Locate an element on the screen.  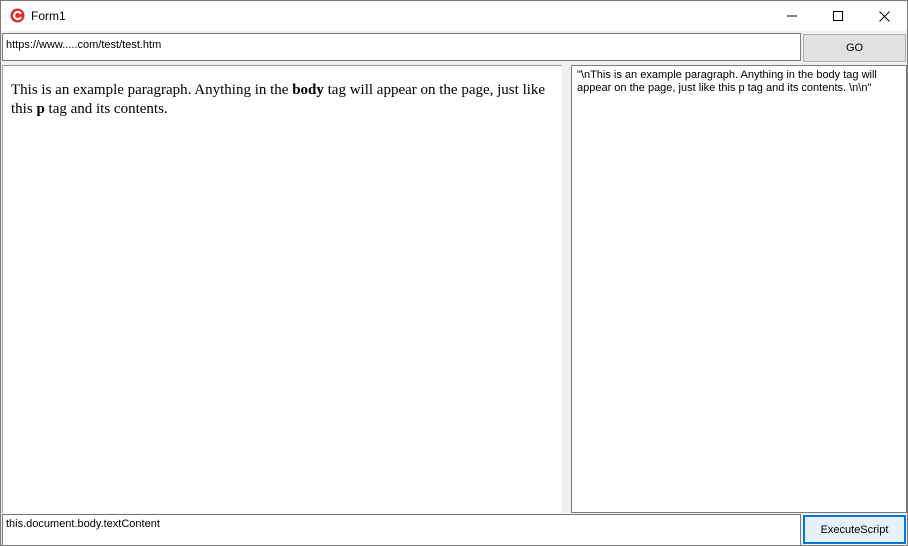
close-button is located at coordinates (884, 16).